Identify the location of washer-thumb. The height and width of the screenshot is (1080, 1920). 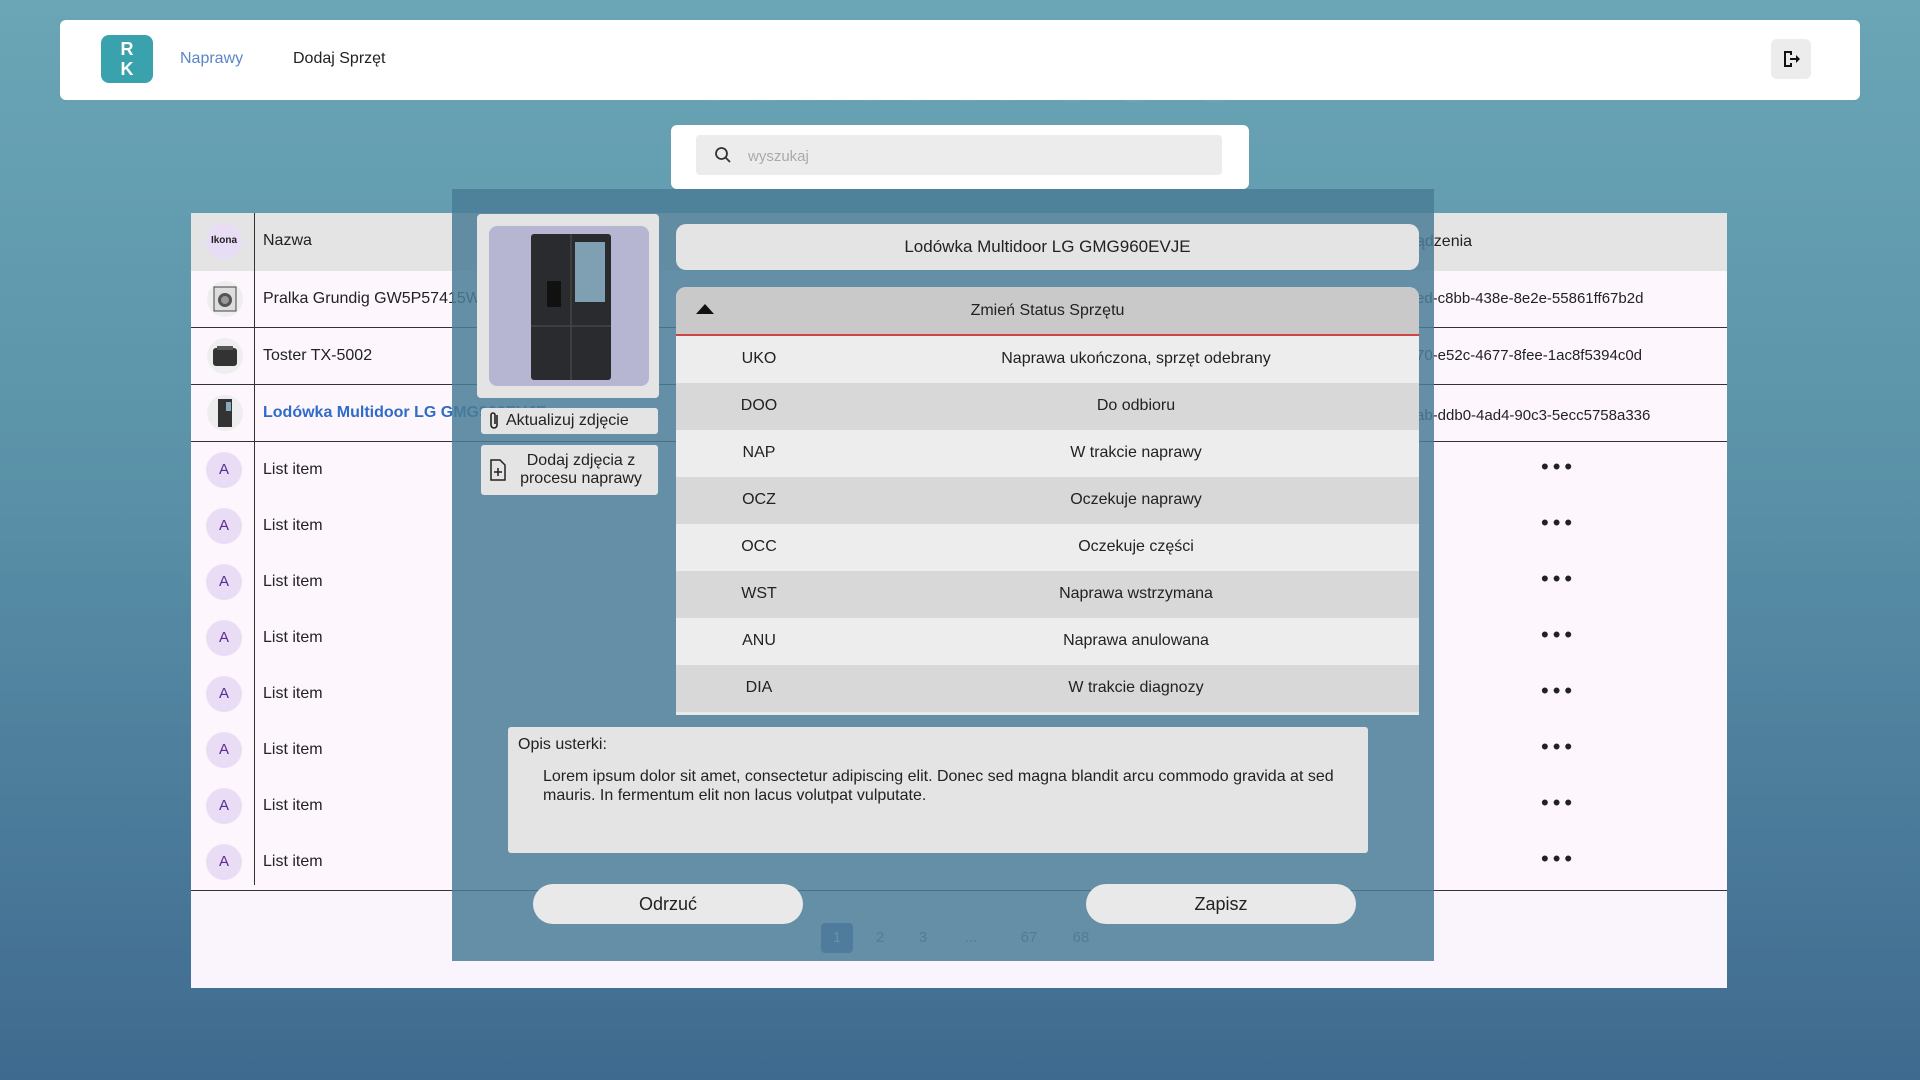
(225, 299).